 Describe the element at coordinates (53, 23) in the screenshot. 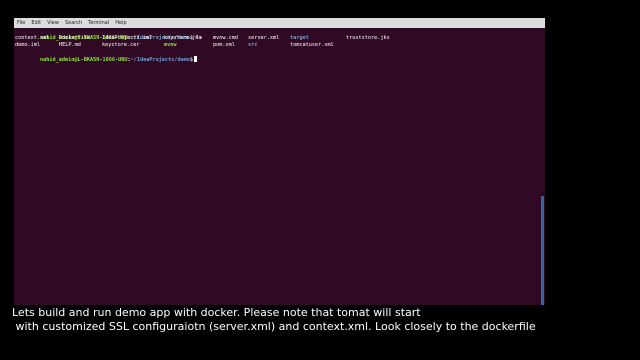

I see `menu-view: View` at that location.